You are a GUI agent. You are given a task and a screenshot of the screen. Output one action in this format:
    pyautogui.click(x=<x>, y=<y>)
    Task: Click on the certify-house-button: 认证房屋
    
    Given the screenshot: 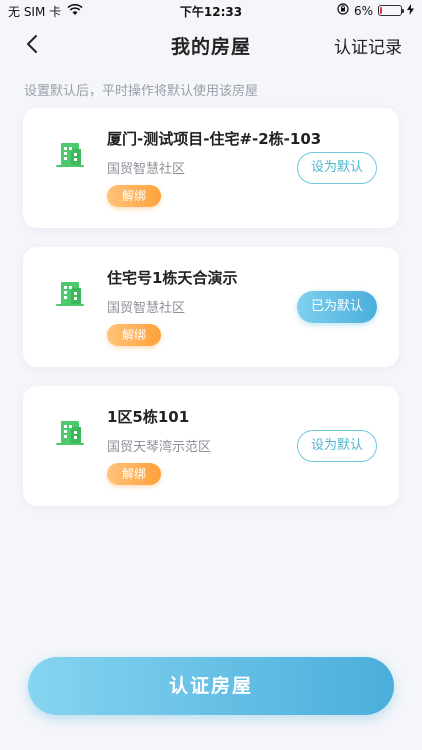 What is the action you would take?
    pyautogui.click(x=211, y=686)
    